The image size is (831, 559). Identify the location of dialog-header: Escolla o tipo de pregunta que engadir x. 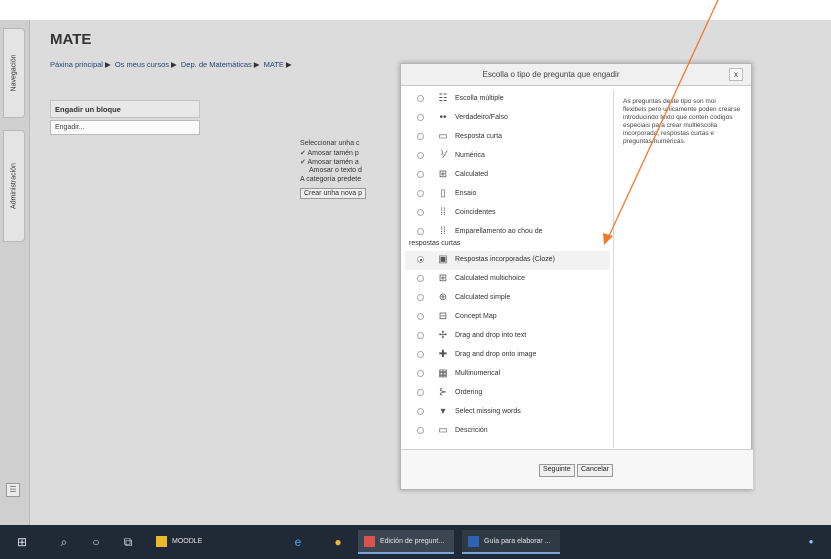
(576, 75).